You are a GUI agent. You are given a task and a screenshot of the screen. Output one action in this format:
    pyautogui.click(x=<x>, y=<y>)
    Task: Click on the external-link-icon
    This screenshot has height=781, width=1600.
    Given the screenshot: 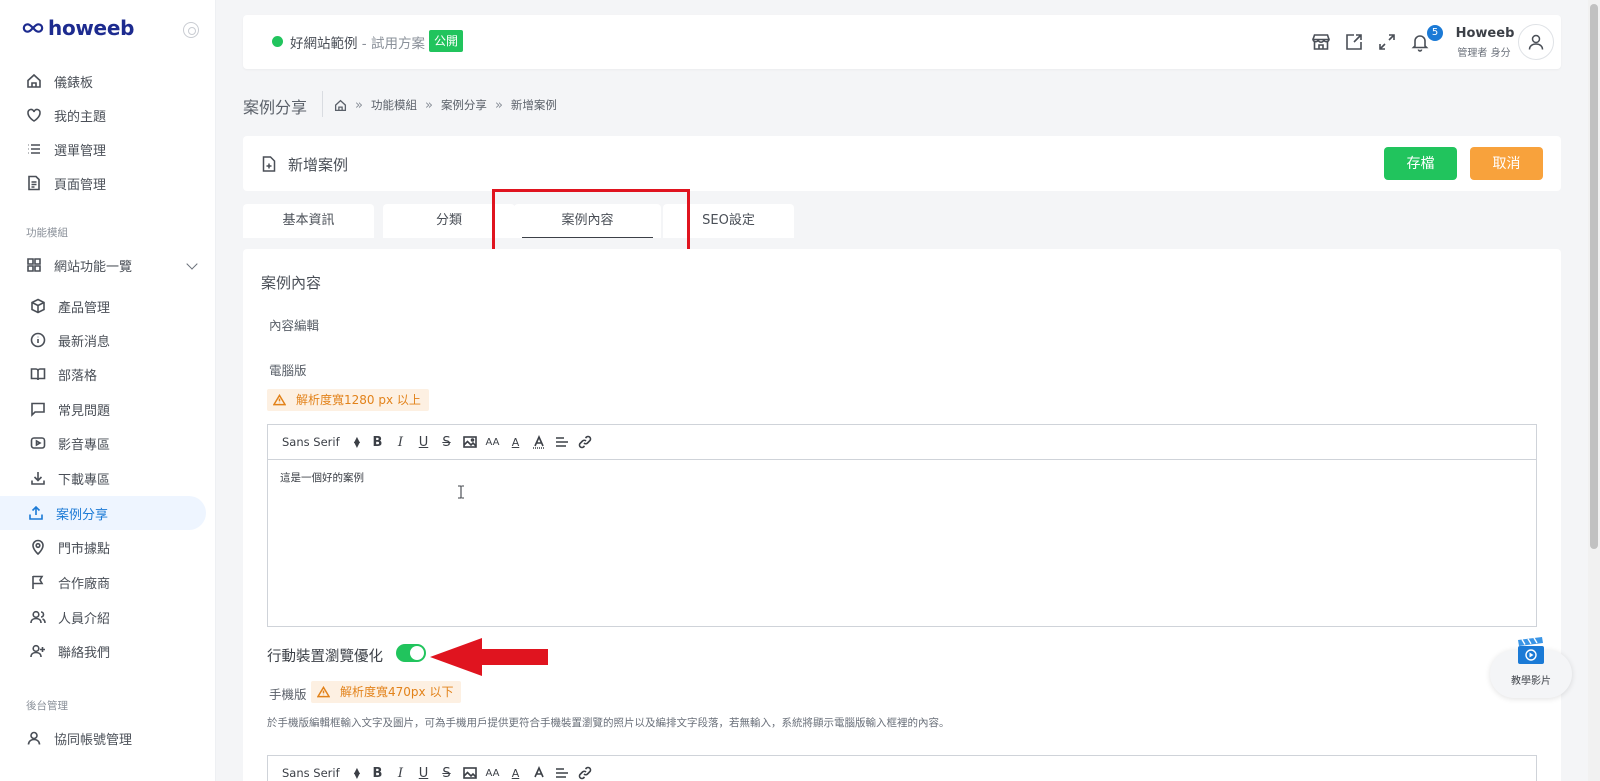 What is the action you would take?
    pyautogui.click(x=1354, y=42)
    